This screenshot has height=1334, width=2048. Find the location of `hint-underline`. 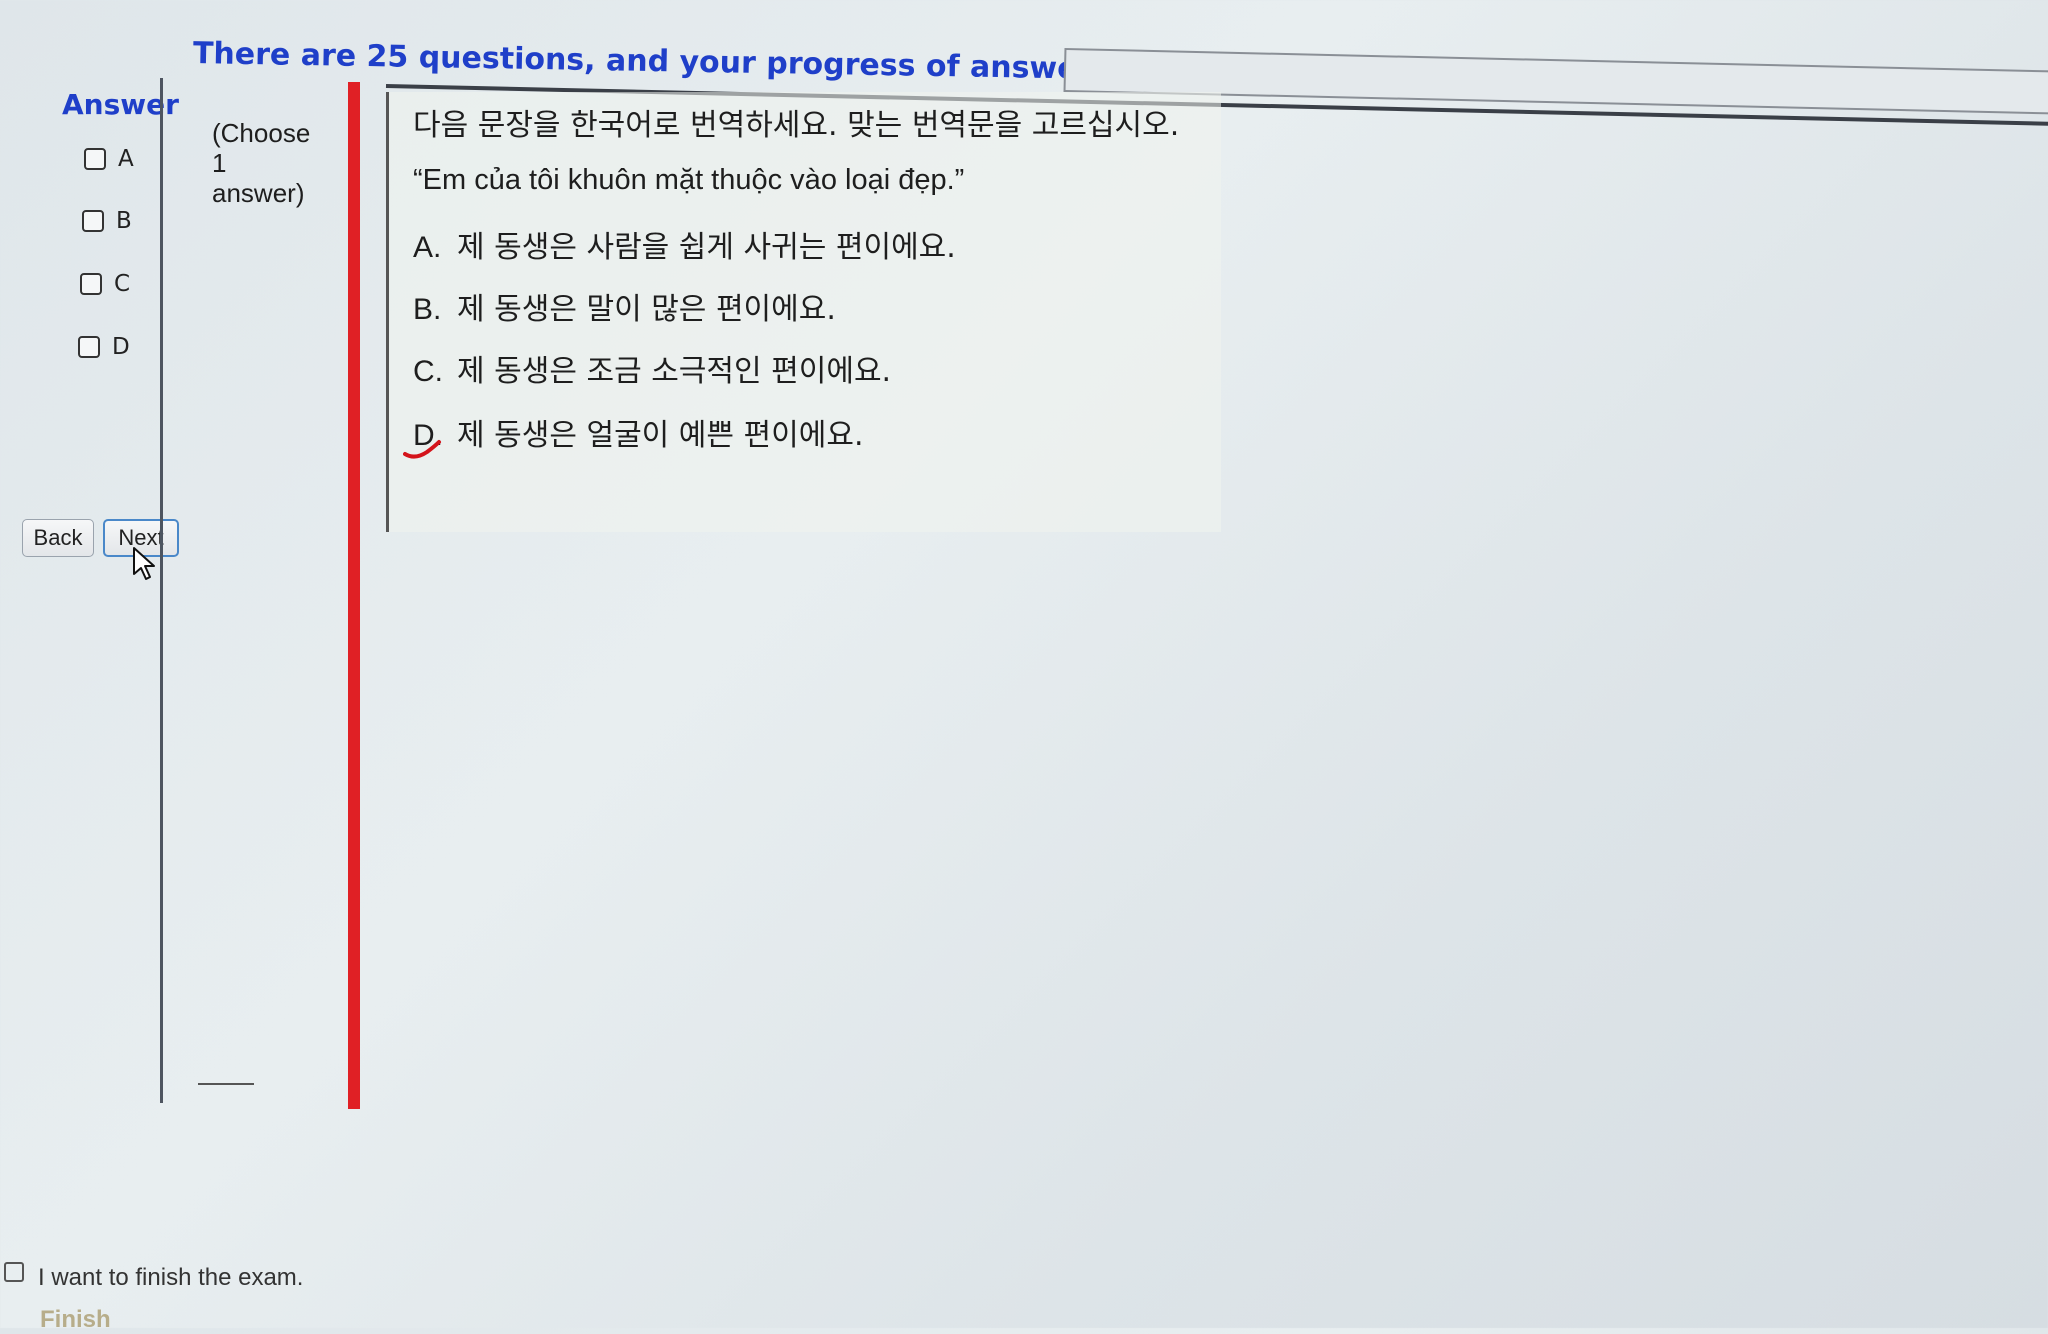

hint-underline is located at coordinates (226, 1084).